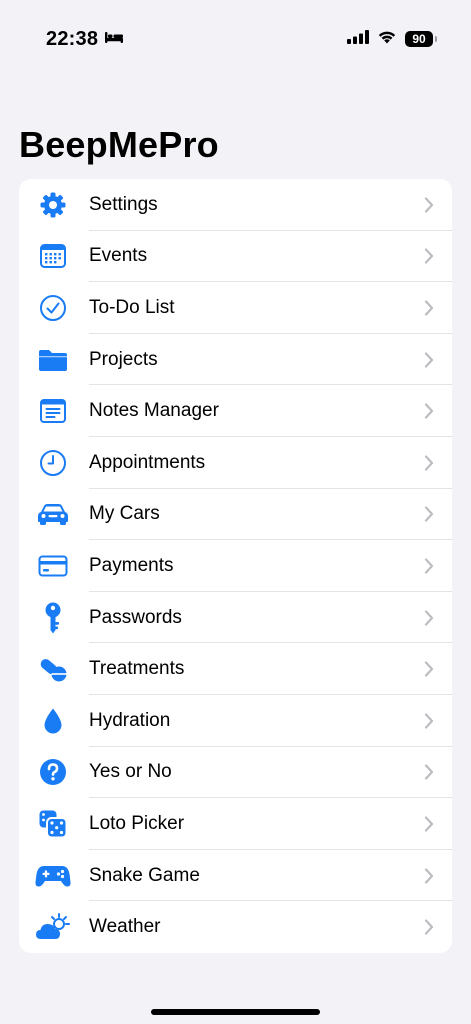 The height and width of the screenshot is (1024, 471). I want to click on menu-item-notes-manager: Notes Manager, so click(235, 411).